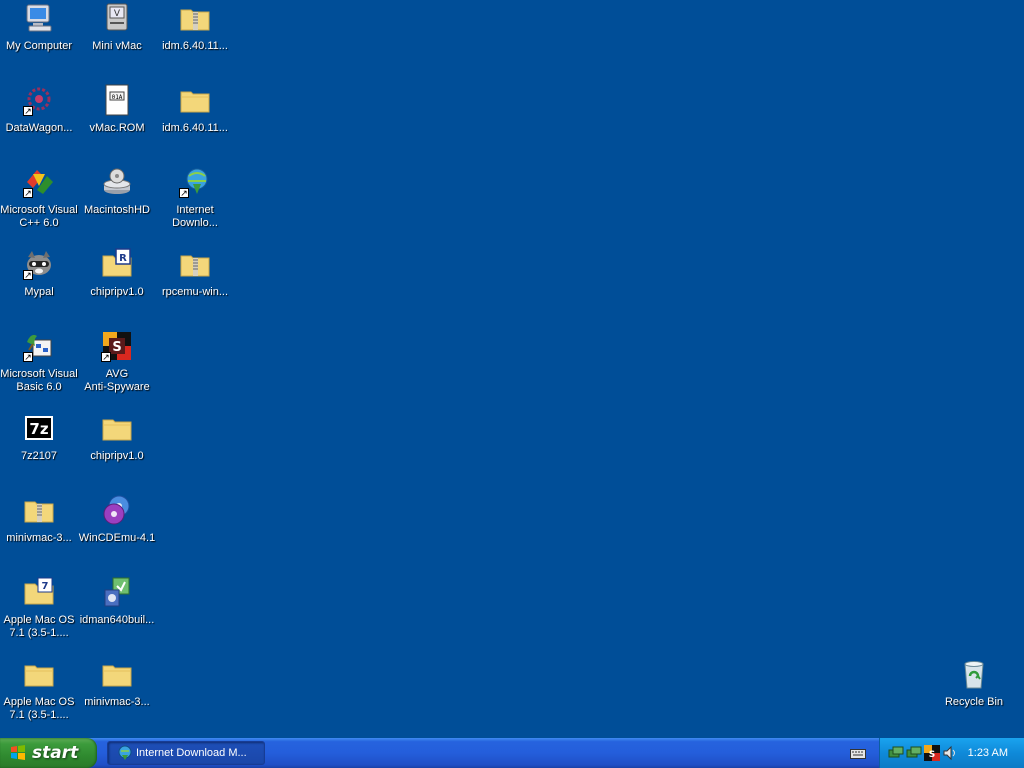  I want to click on desktop-icon-label: Mini vMac, so click(117, 46).